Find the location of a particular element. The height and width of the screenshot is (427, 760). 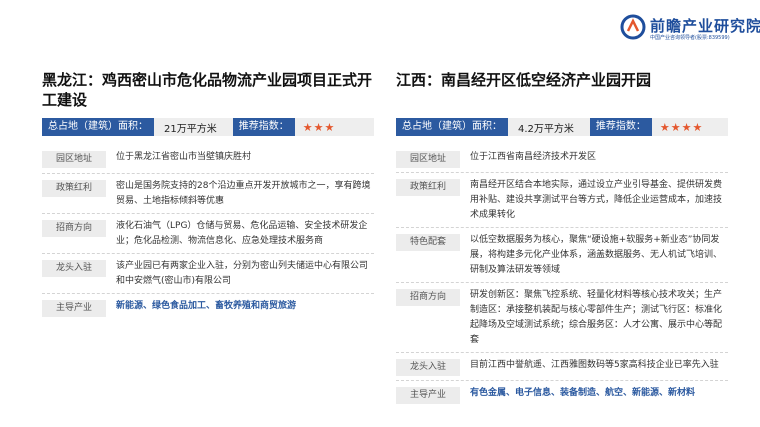

info-row-industries: 主导产业 新能源、绿色食品加工、畜牧养殖和商贸旅游 is located at coordinates (208, 308).